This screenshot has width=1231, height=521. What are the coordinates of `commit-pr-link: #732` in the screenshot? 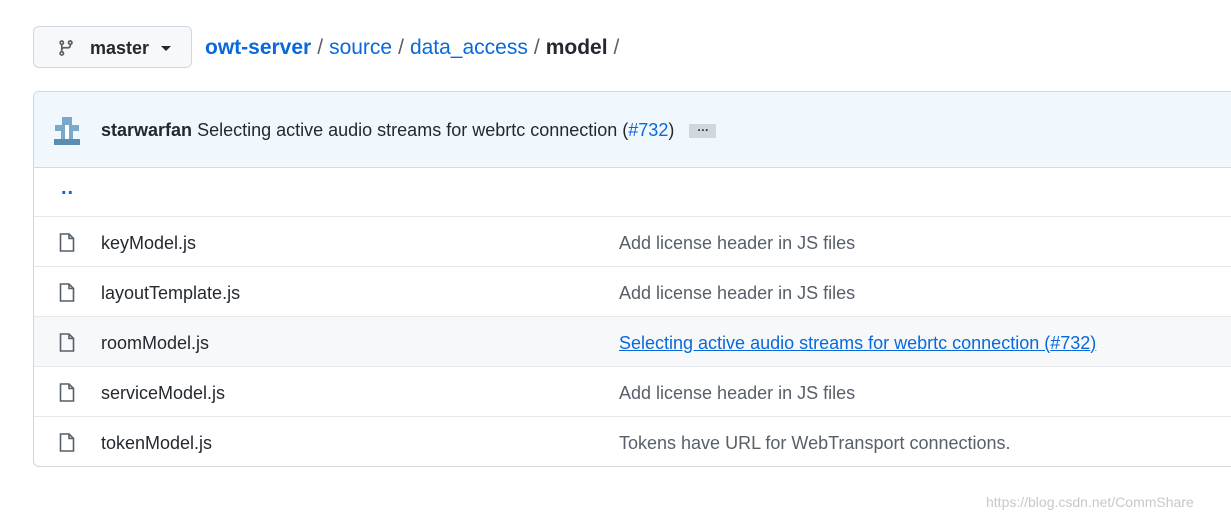 It's located at (648, 130).